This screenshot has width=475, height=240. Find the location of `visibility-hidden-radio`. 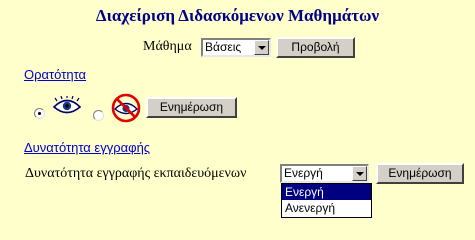

visibility-hidden-radio is located at coordinates (98, 115).